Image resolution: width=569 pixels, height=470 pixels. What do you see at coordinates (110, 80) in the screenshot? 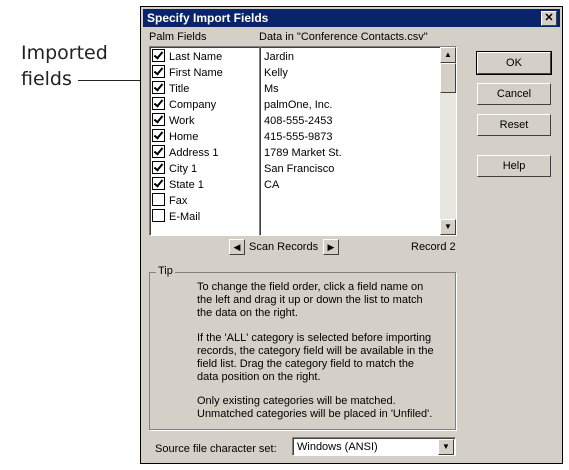
I see `callout-pointer-line` at bounding box center [110, 80].